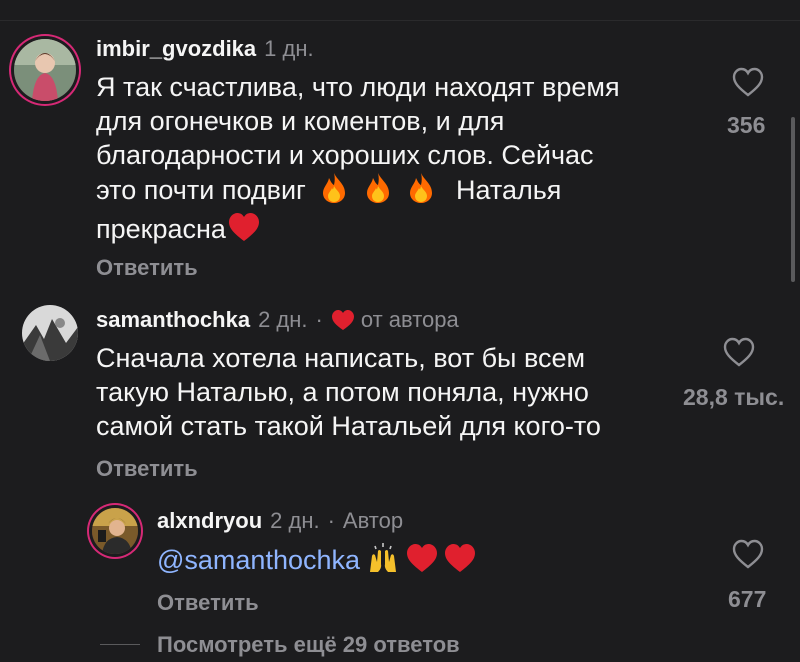 Image resolution: width=800 pixels, height=662 pixels. What do you see at coordinates (308, 645) in the screenshot?
I see `view-more-replies-button: Посмотреть ещё 29 ответов` at bounding box center [308, 645].